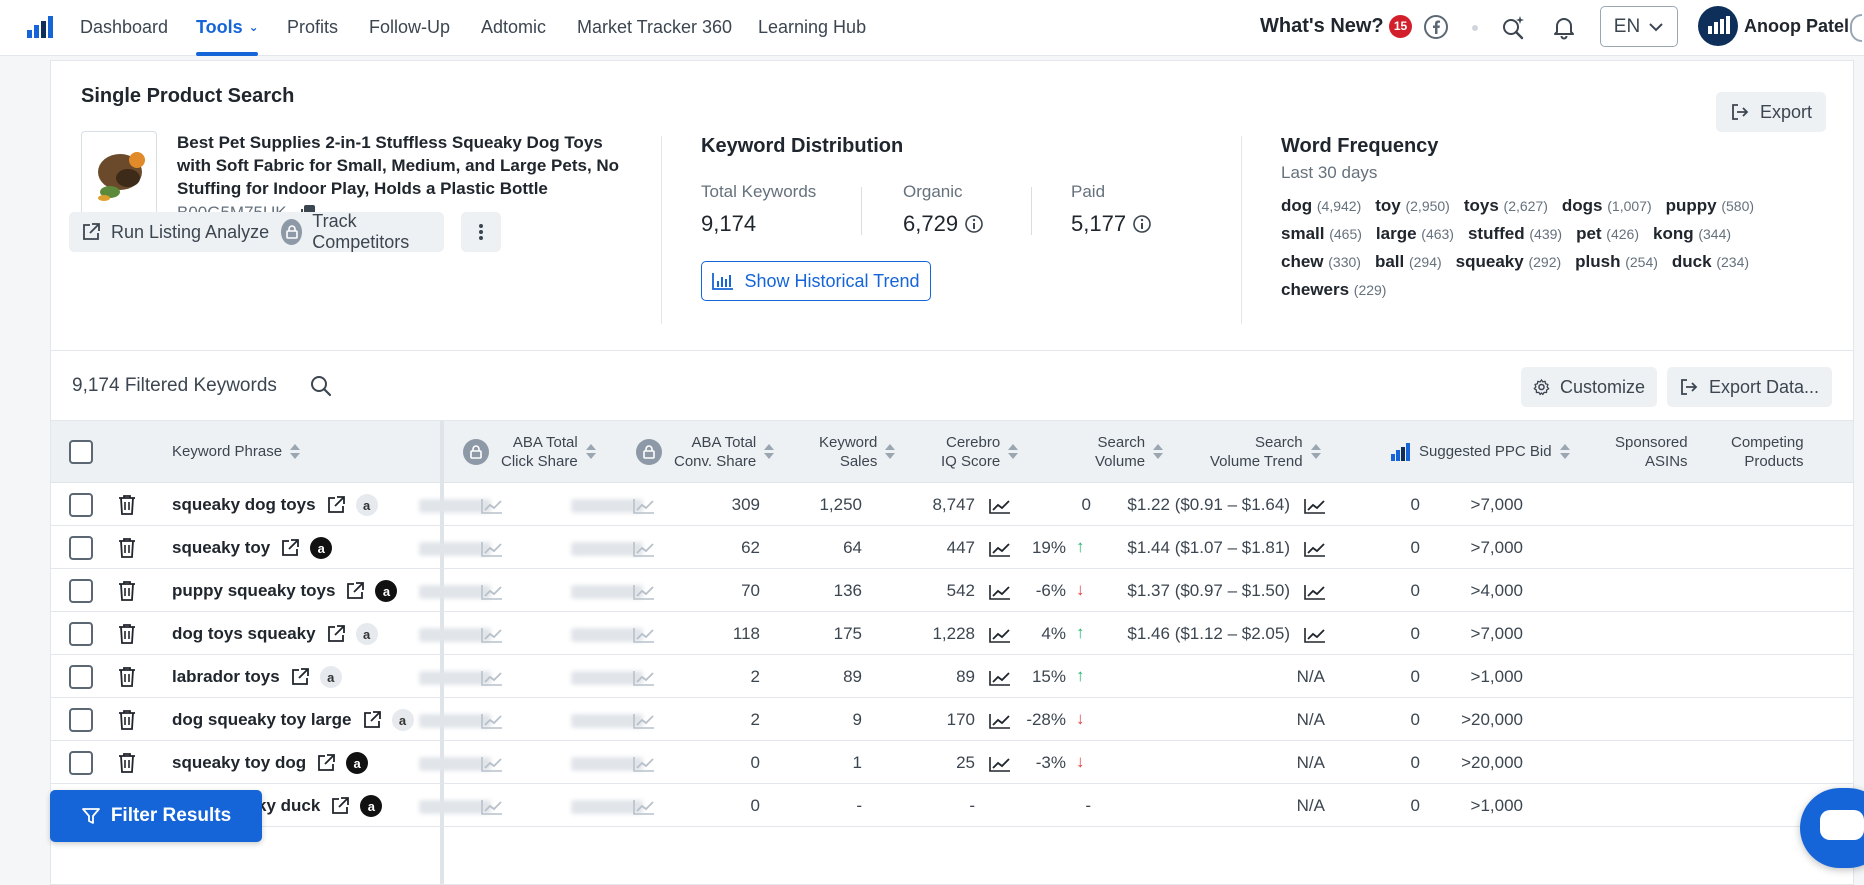 This screenshot has width=1864, height=885. What do you see at coordinates (952, 762) in the screenshot?
I see `table-row: squeaky toy dog a 0 1 25 -3% ↓ N/A 0 >20,000` at bounding box center [952, 762].